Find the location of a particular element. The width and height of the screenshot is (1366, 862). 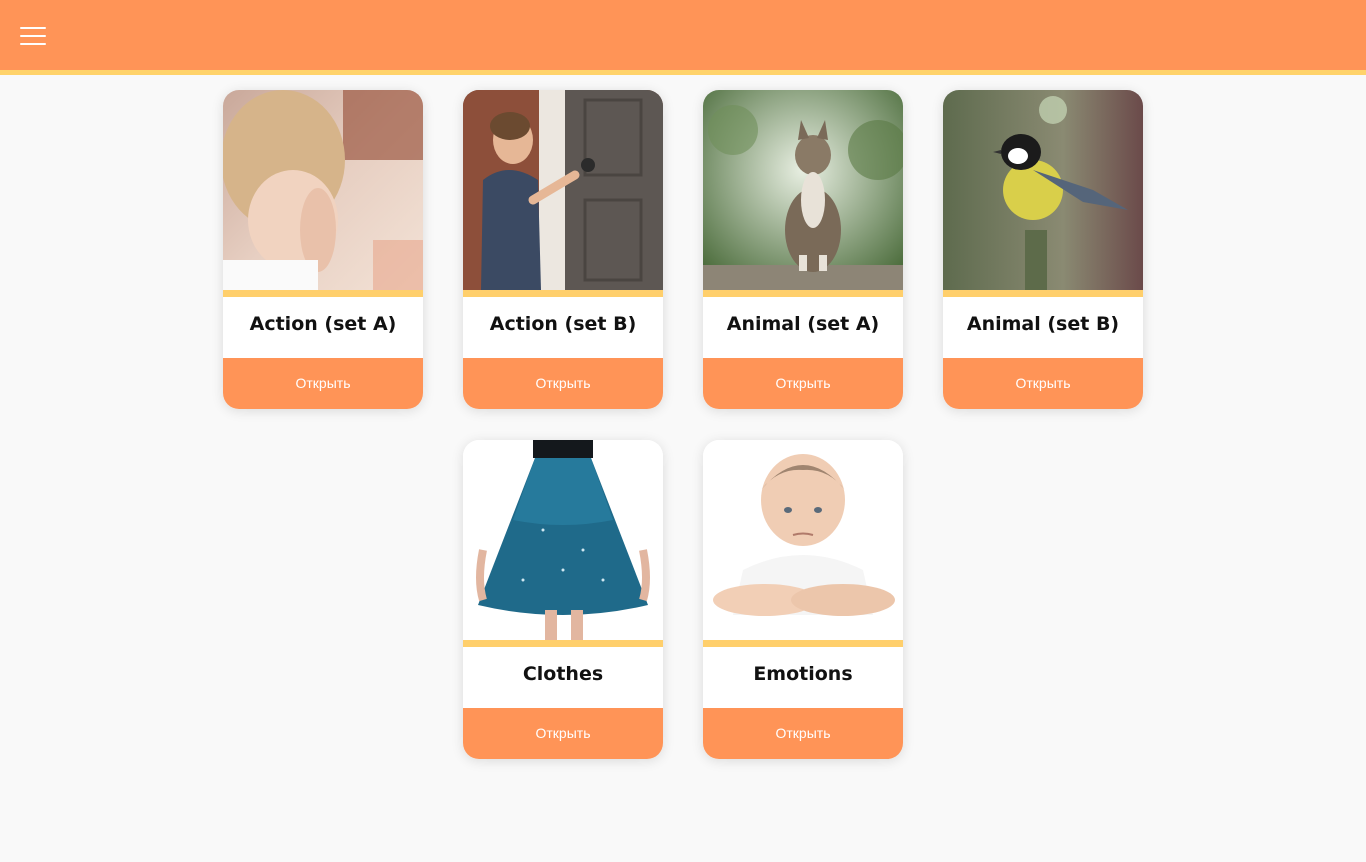

card-title: Animal (set B) is located at coordinates (1043, 324).